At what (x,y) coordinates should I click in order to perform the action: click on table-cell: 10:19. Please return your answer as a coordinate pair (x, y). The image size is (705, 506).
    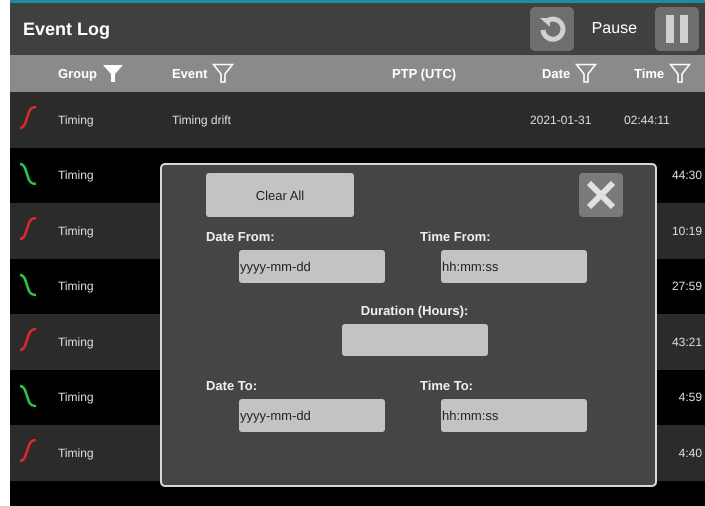
    Looking at the image, I should click on (687, 231).